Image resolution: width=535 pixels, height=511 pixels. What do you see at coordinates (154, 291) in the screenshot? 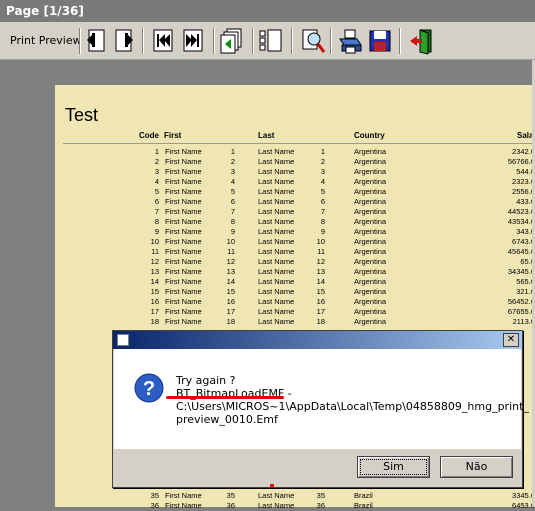
I see `cell-code: 15` at bounding box center [154, 291].